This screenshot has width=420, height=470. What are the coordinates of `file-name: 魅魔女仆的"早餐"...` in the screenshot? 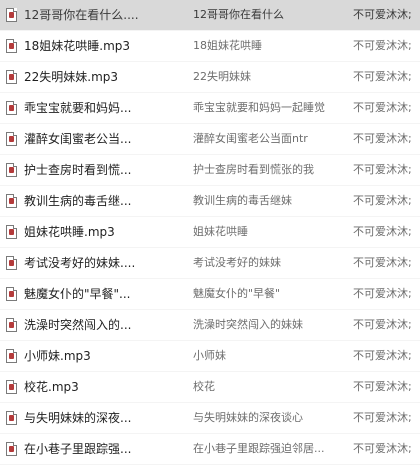 It's located at (77, 294).